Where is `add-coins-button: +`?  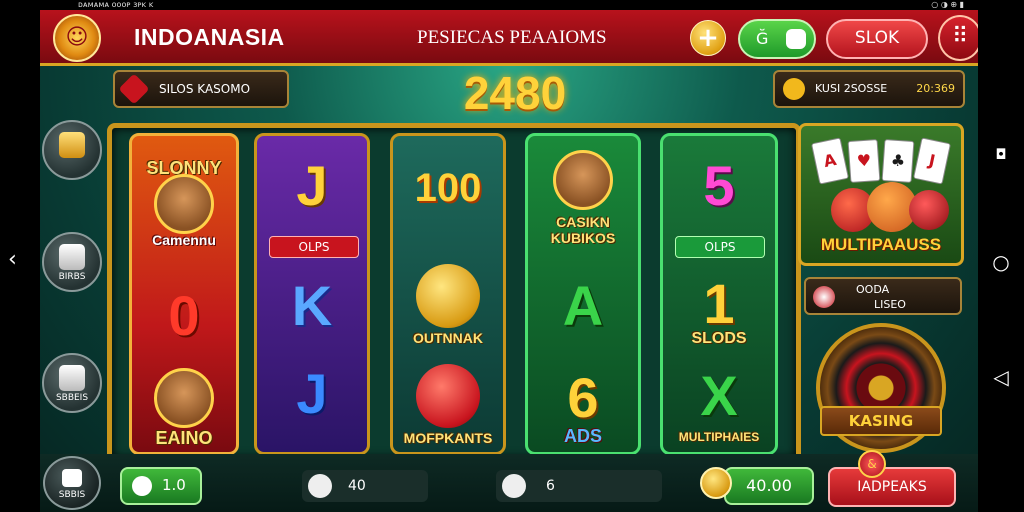 add-coins-button: + is located at coordinates (708, 38).